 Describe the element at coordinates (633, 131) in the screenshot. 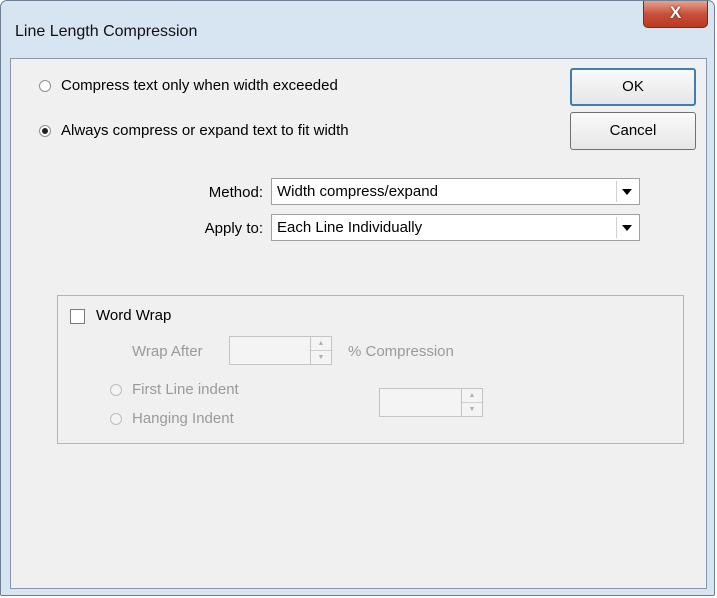

I see `cancel-button: Cancel` at that location.